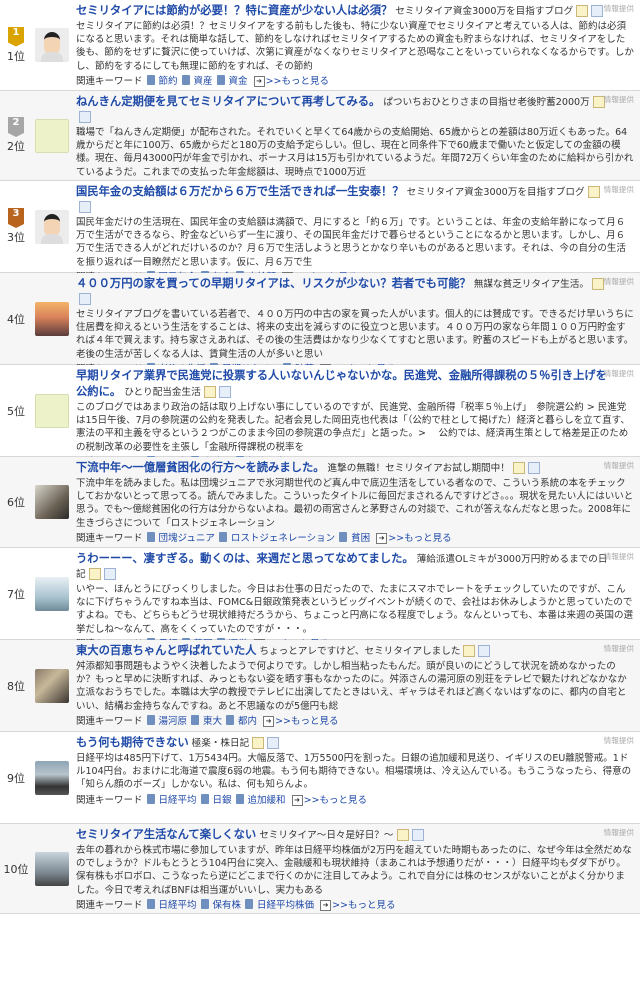 This screenshot has width=640, height=984. Describe the element at coordinates (273, 283) in the screenshot. I see `entry-title-link: ４００万円の家を買っての早期リタイアは、リスクが少ない？若者でも可能？` at that location.